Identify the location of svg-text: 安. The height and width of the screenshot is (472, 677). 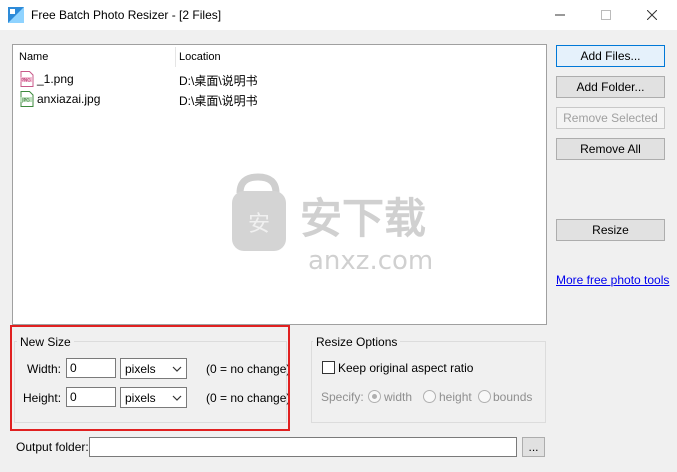
(259, 224).